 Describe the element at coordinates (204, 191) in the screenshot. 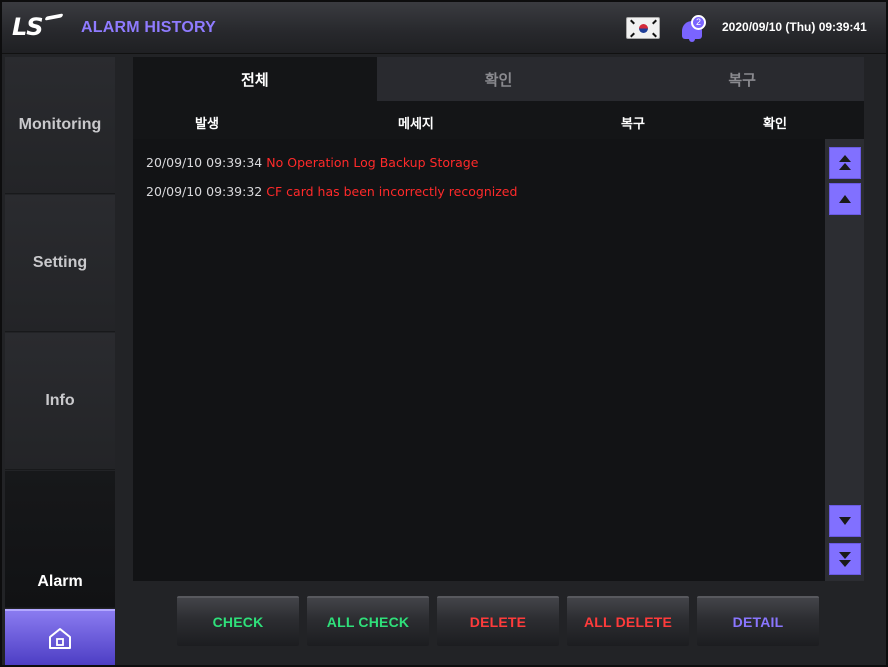

I see `alarm-time: 20/09/10 09:39:32` at that location.